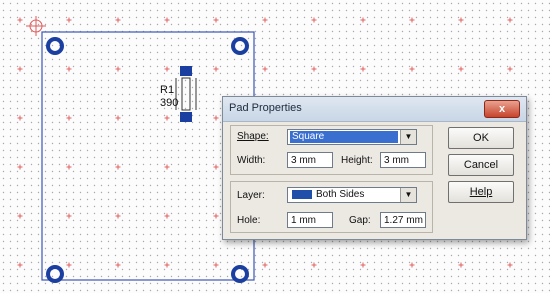 Image resolution: width=550 pixels, height=293 pixels. Describe the element at coordinates (310, 160) in the screenshot. I see `width-field: 3 mm` at that location.